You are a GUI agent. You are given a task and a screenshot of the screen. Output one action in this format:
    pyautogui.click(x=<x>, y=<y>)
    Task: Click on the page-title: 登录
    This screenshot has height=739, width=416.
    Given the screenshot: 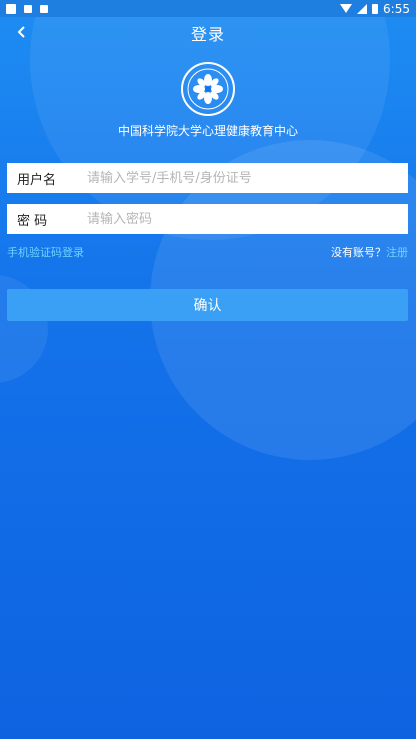 What is the action you would take?
    pyautogui.click(x=207, y=34)
    